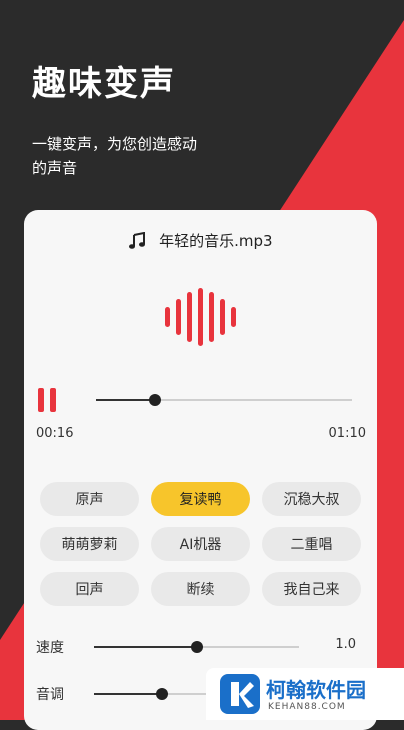  I want to click on effect-chip-ai-robot: AI机器, so click(200, 544).